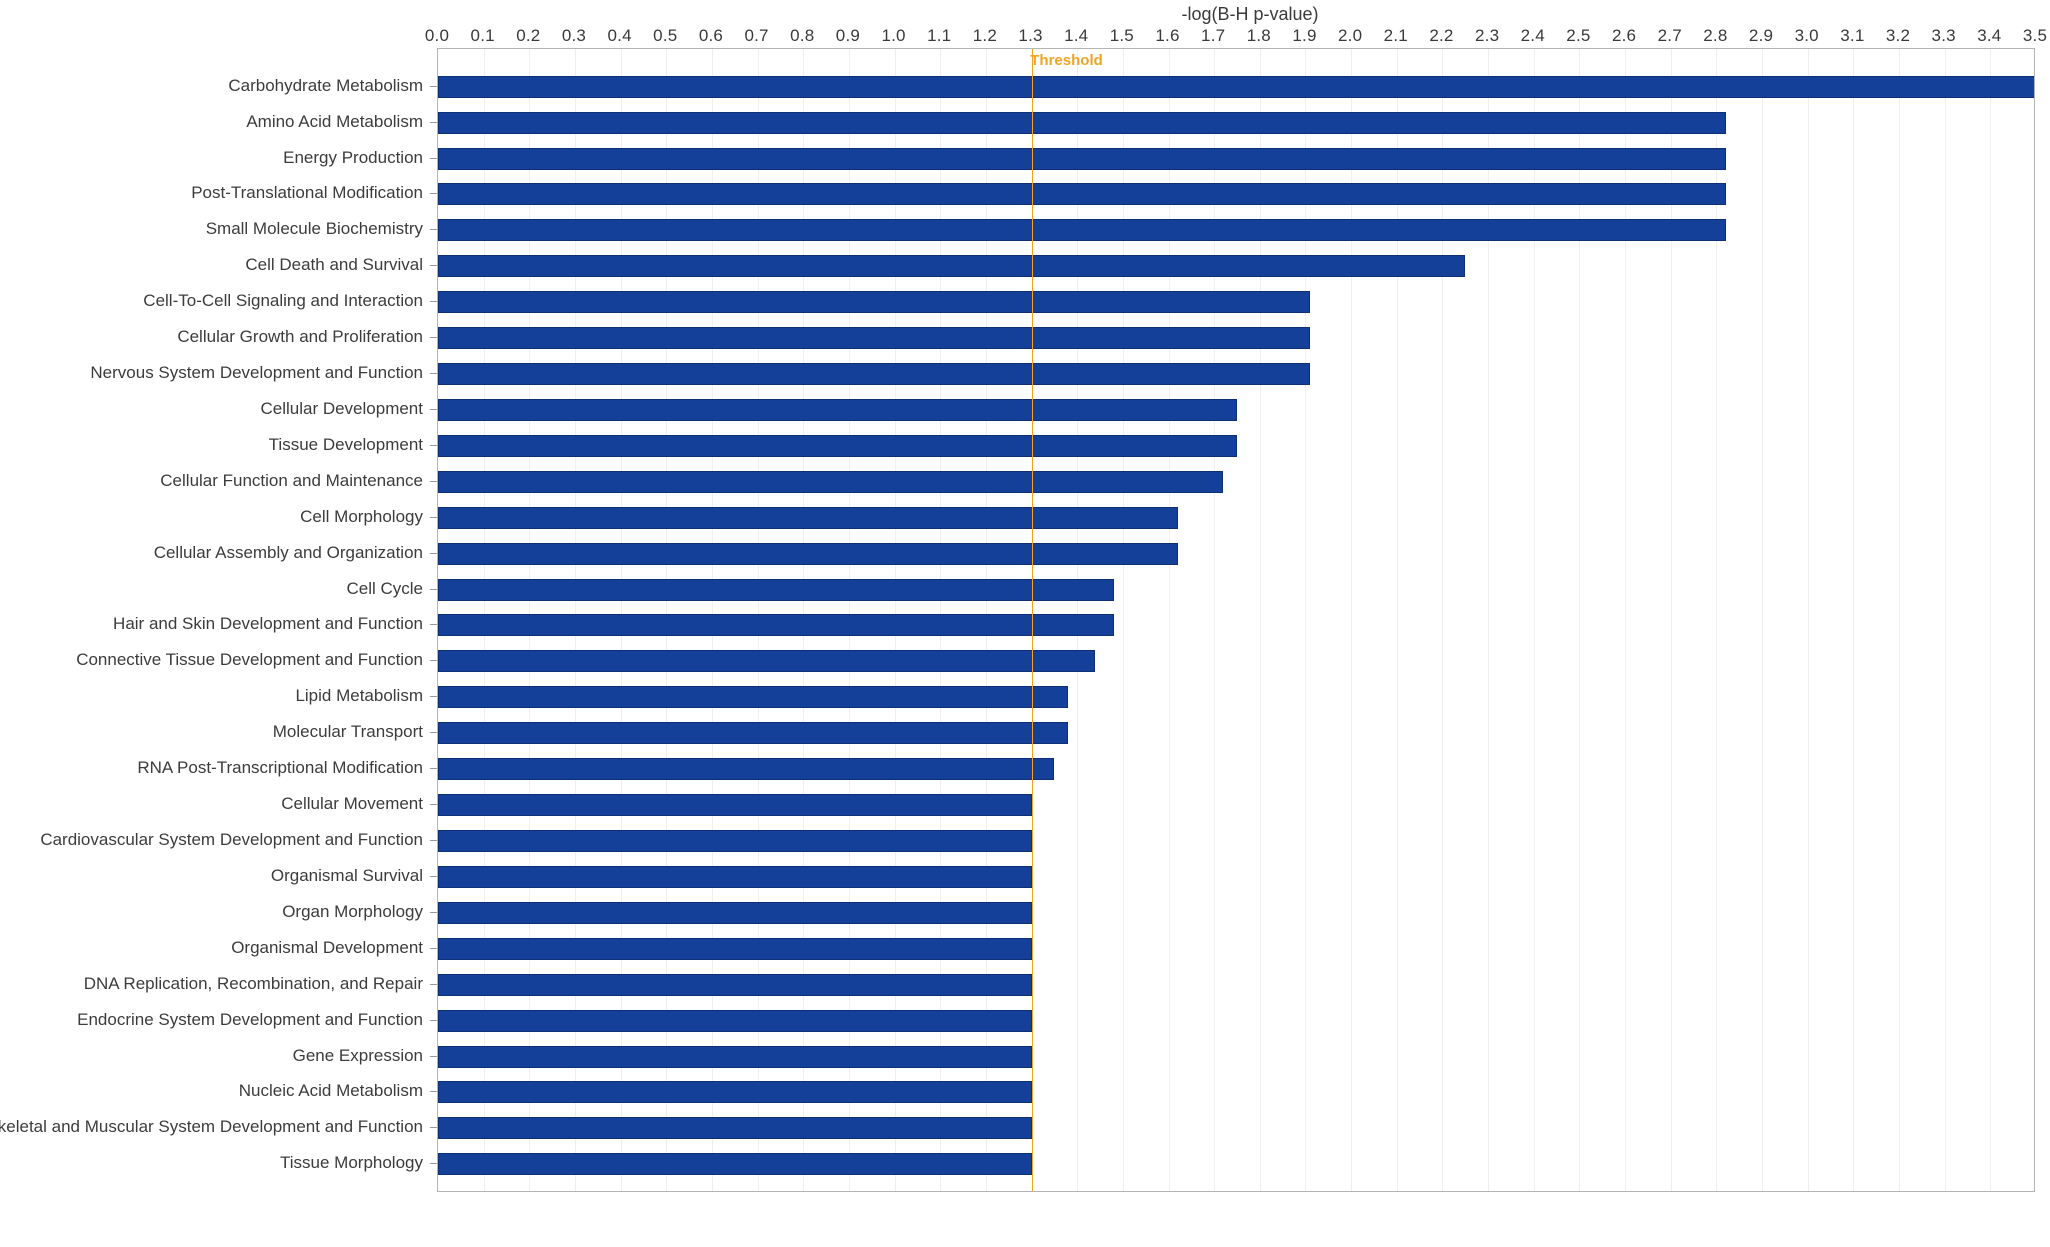 The width and height of the screenshot is (2050, 1247). I want to click on y-category-label: Small Molecule Biochemistry, so click(314, 229).